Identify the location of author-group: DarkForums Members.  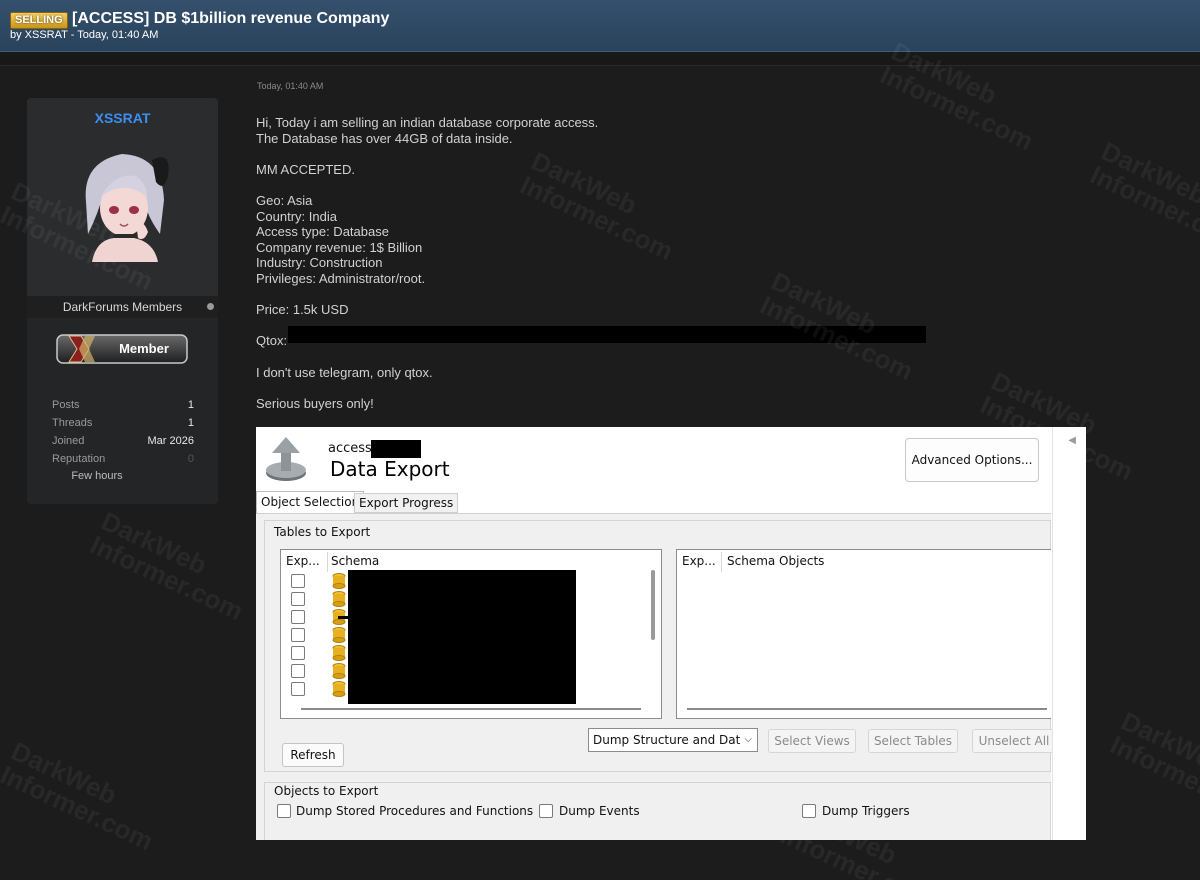
(122, 307).